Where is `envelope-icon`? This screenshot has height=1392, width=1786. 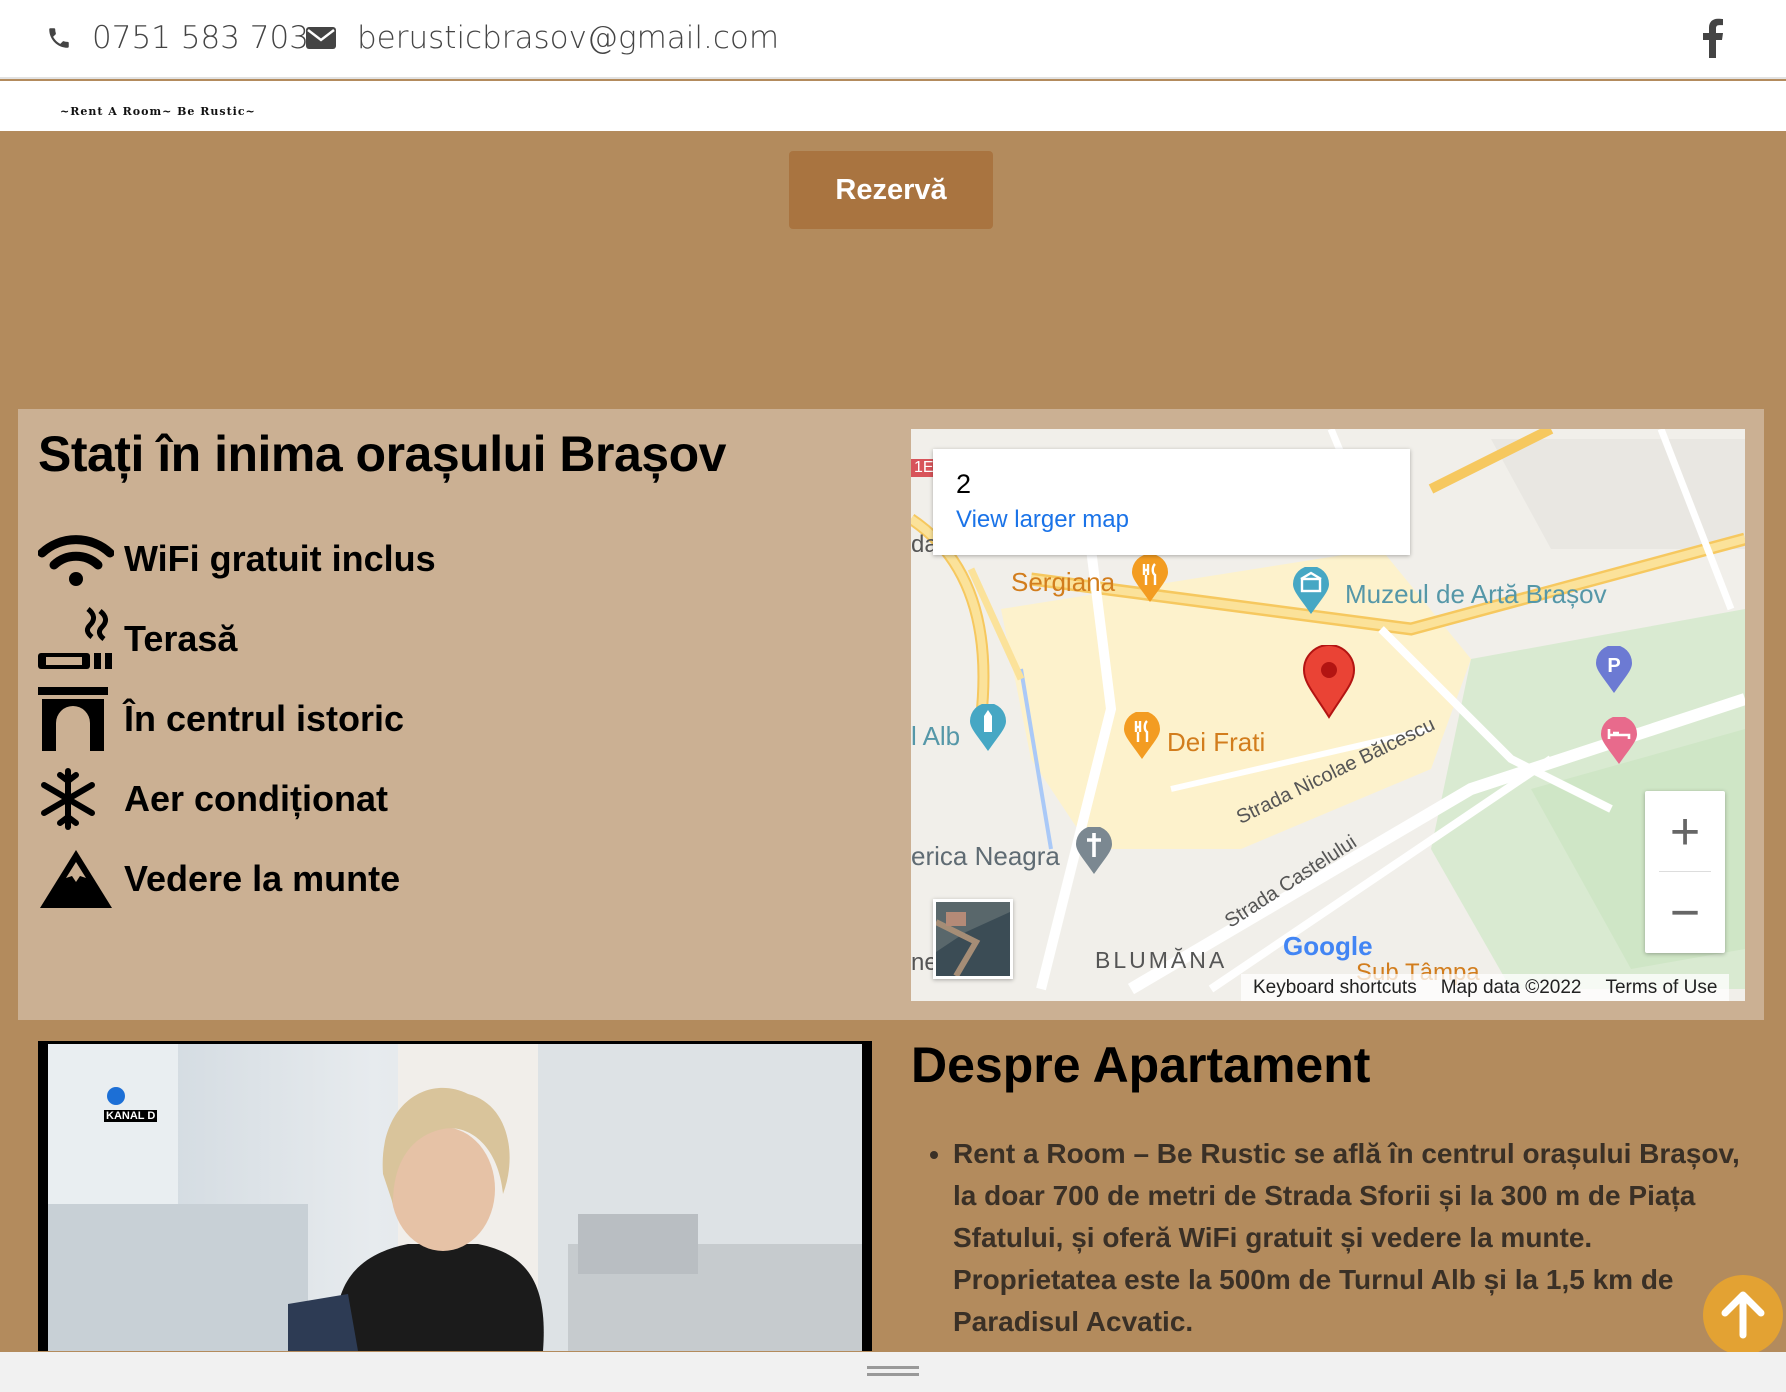 envelope-icon is located at coordinates (321, 38).